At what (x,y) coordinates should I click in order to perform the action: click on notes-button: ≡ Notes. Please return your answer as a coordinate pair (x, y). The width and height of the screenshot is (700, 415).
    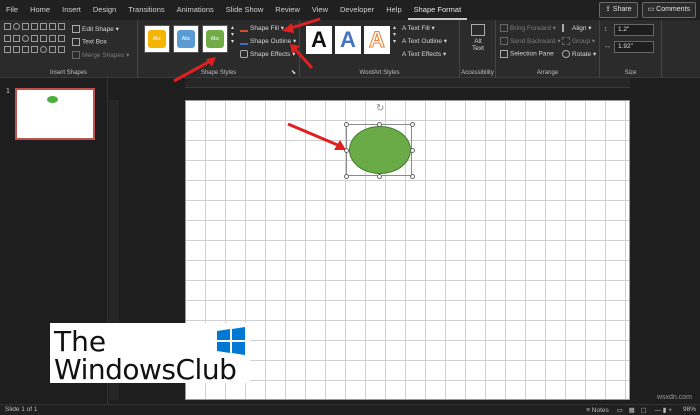
    Looking at the image, I should click on (597, 410).